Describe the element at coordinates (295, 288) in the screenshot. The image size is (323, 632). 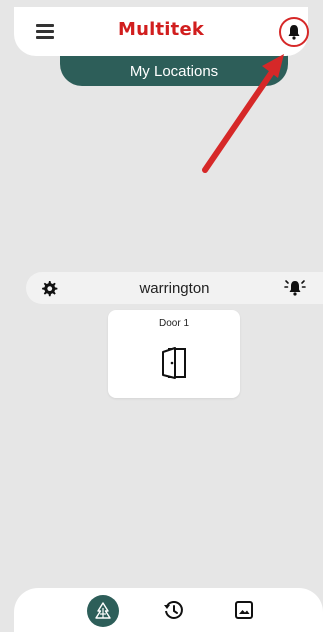
I see `alarm-bell-icon` at that location.